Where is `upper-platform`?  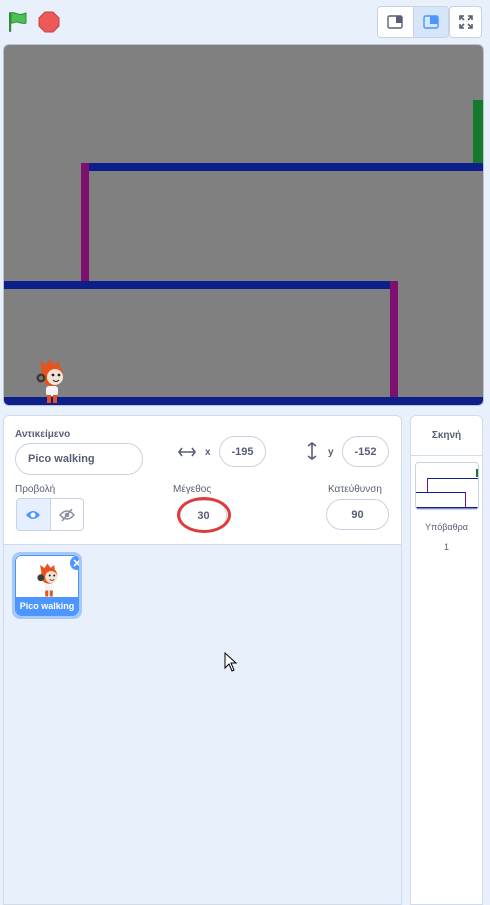
upper-platform is located at coordinates (282, 167).